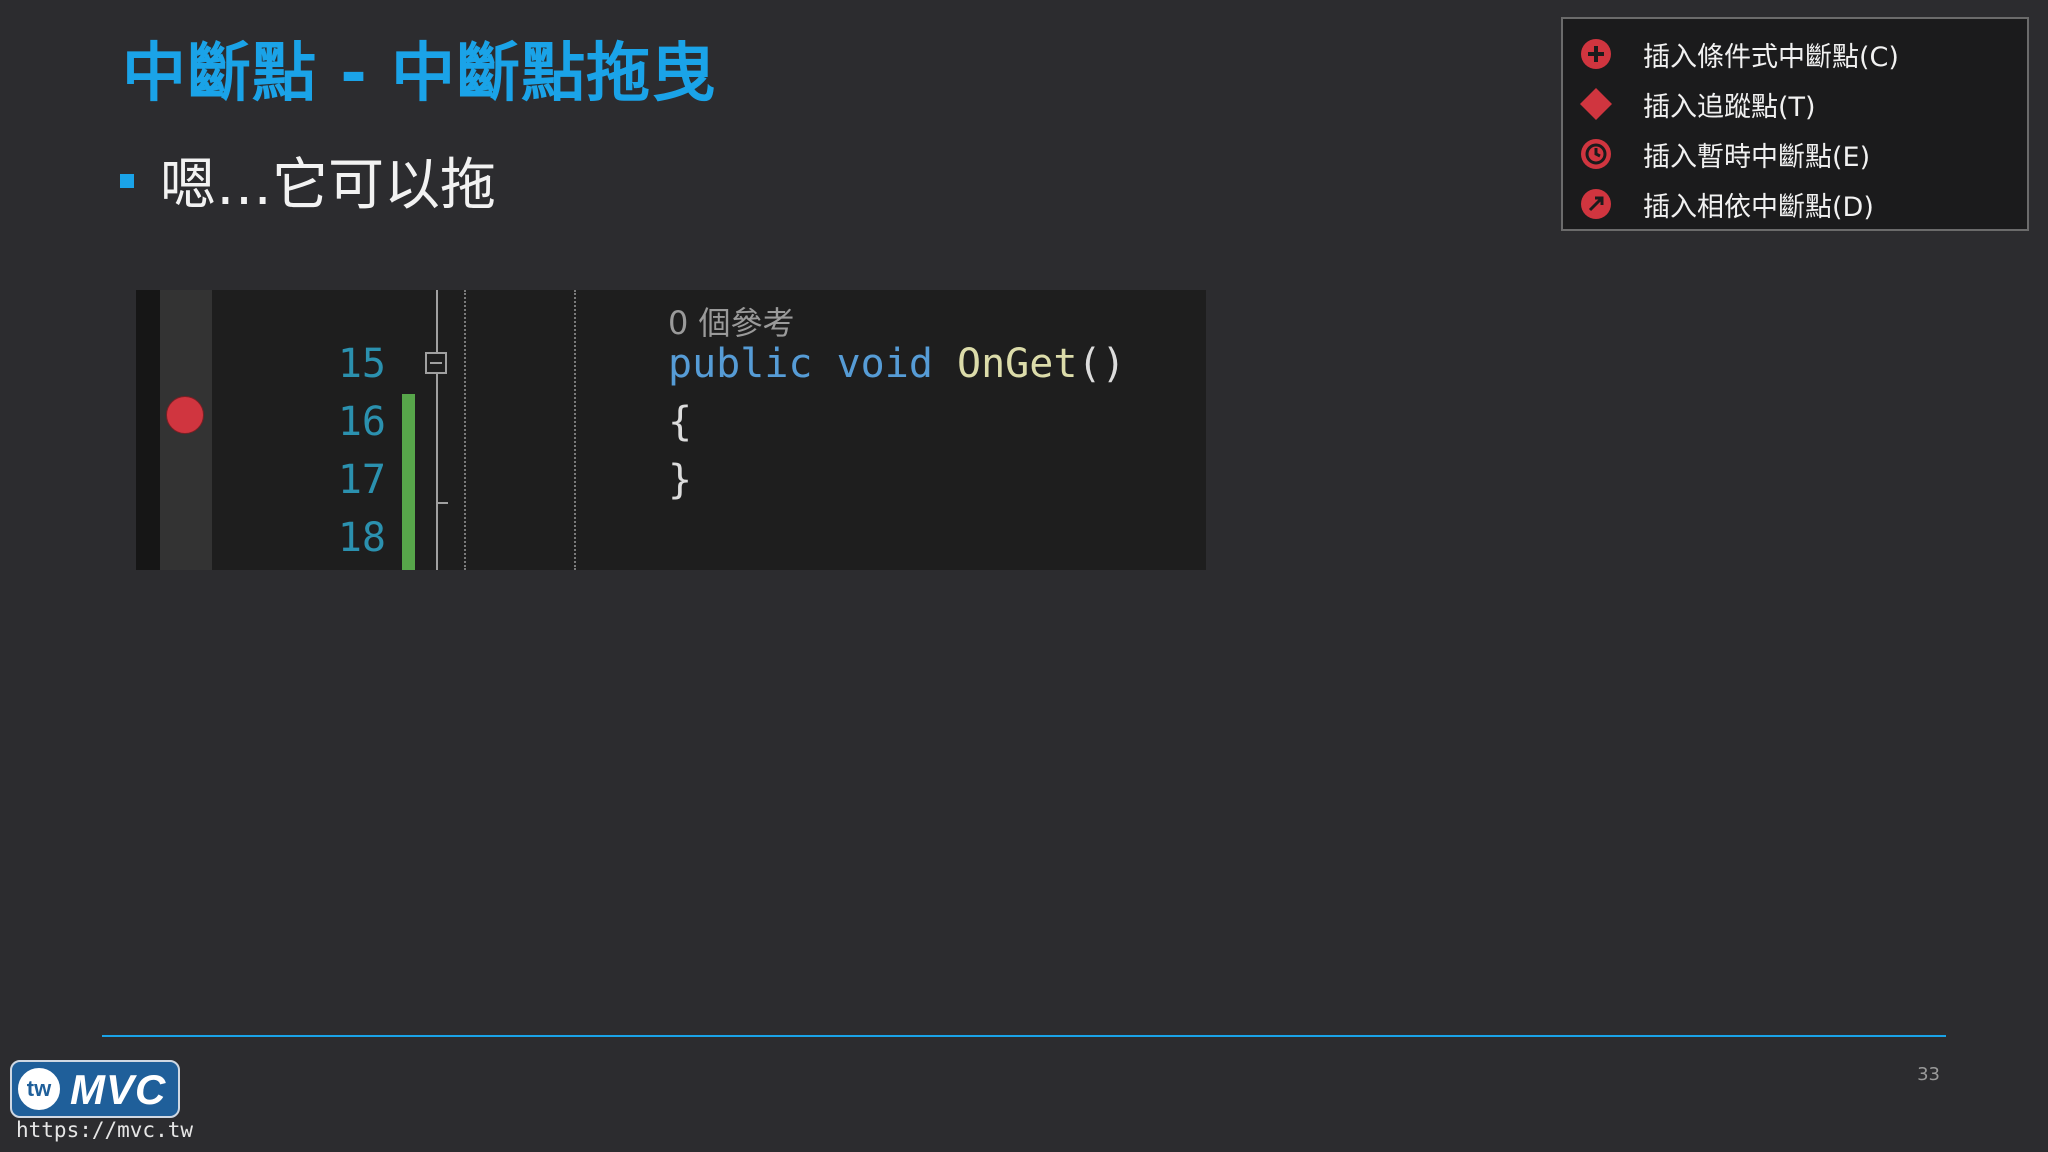 The image size is (2048, 1152). Describe the element at coordinates (1757, 157) in the screenshot. I see `menu-item-label: 插入暫時中斷點(E)` at that location.